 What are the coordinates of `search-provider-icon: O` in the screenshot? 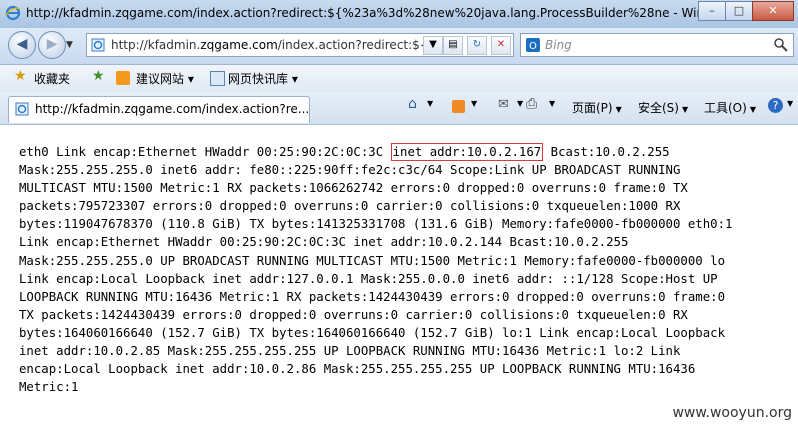 It's located at (533, 45).